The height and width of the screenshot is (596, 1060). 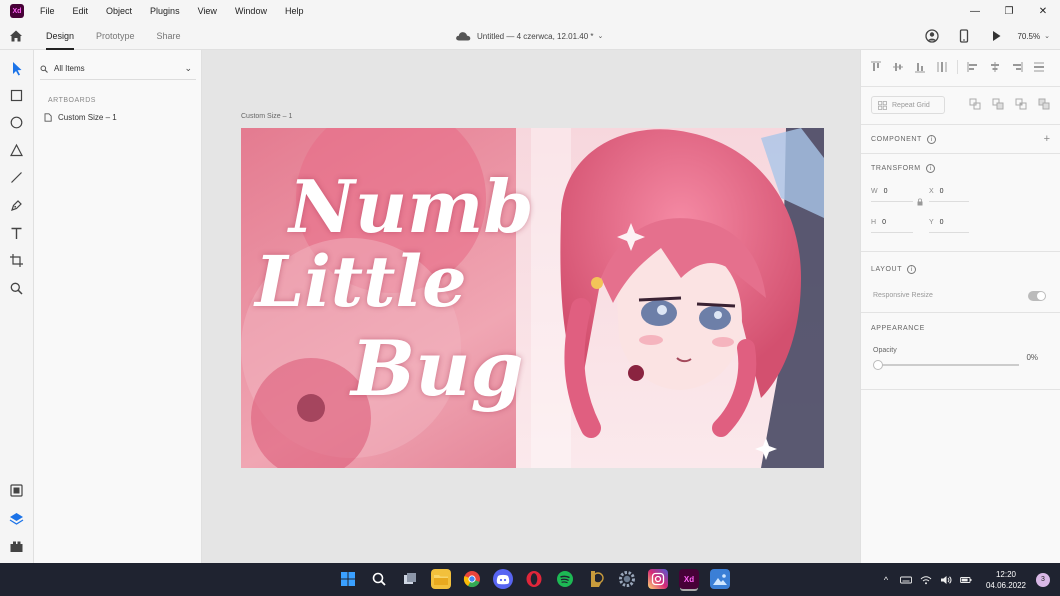 I want to click on plugins-icon, so click(x=16, y=546).